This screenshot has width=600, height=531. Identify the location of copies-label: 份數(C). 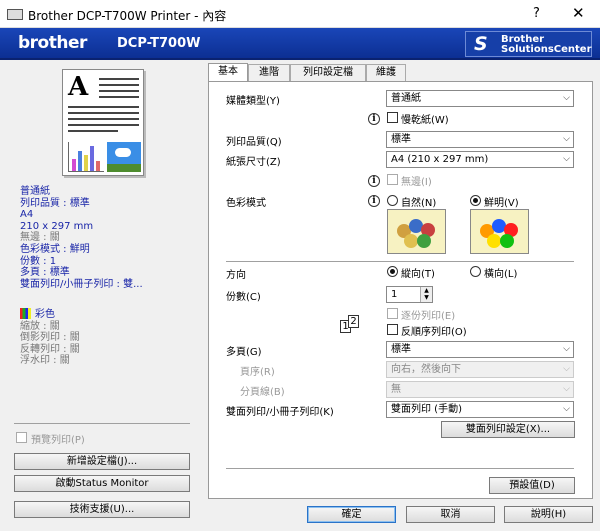
(243, 297).